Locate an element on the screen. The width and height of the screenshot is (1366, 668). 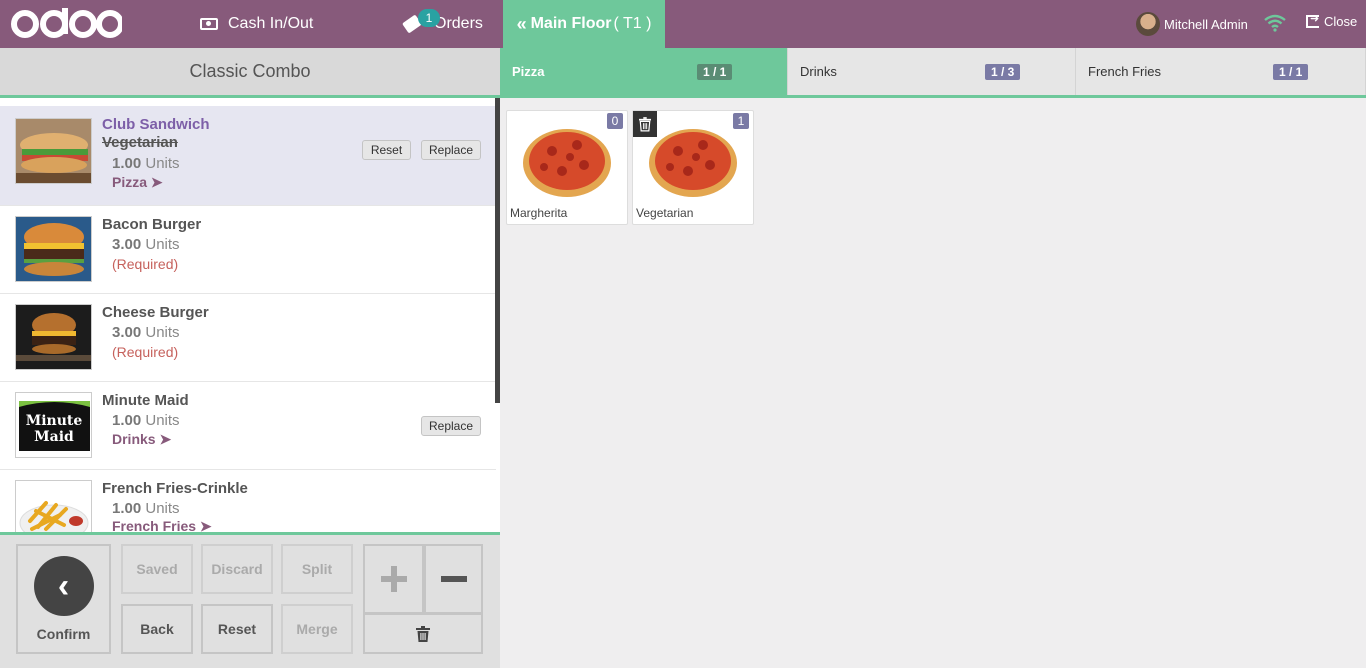
sign-out-icon is located at coordinates (1312, 20).